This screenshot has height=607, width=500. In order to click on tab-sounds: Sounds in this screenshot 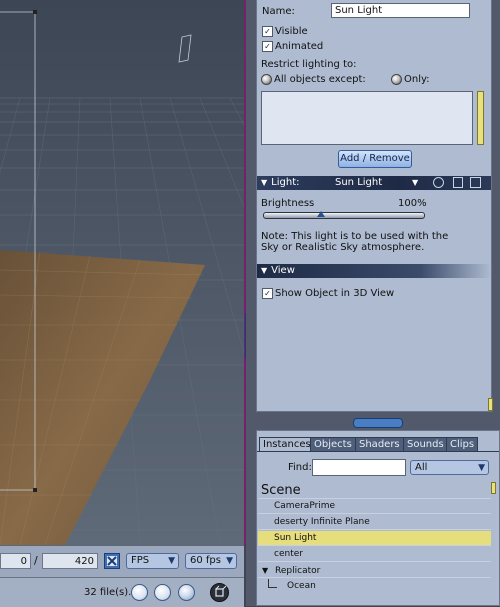, I will do `click(425, 444)`.